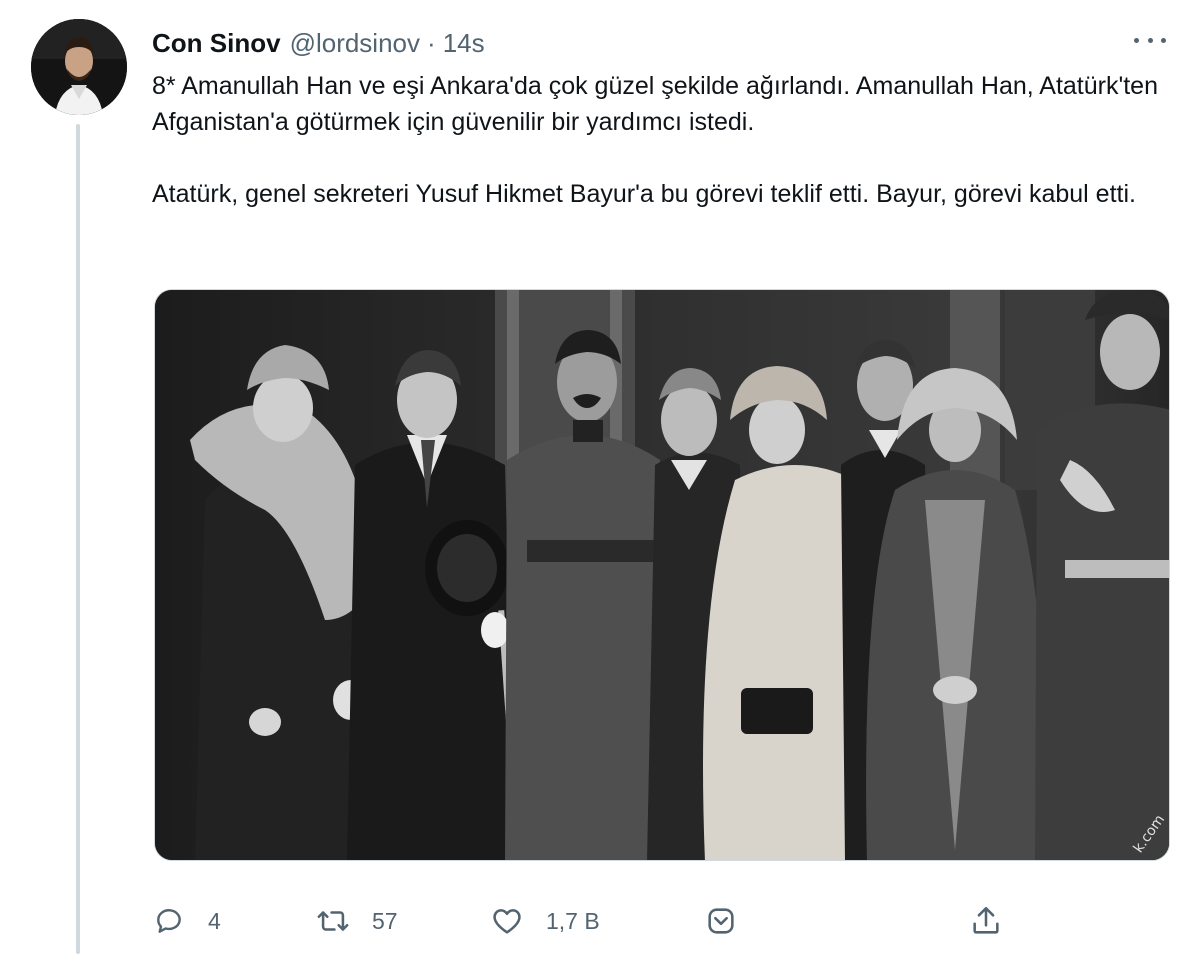 Image resolution: width=1200 pixels, height=954 pixels. What do you see at coordinates (214, 920) in the screenshot?
I see `reply-count: 4` at bounding box center [214, 920].